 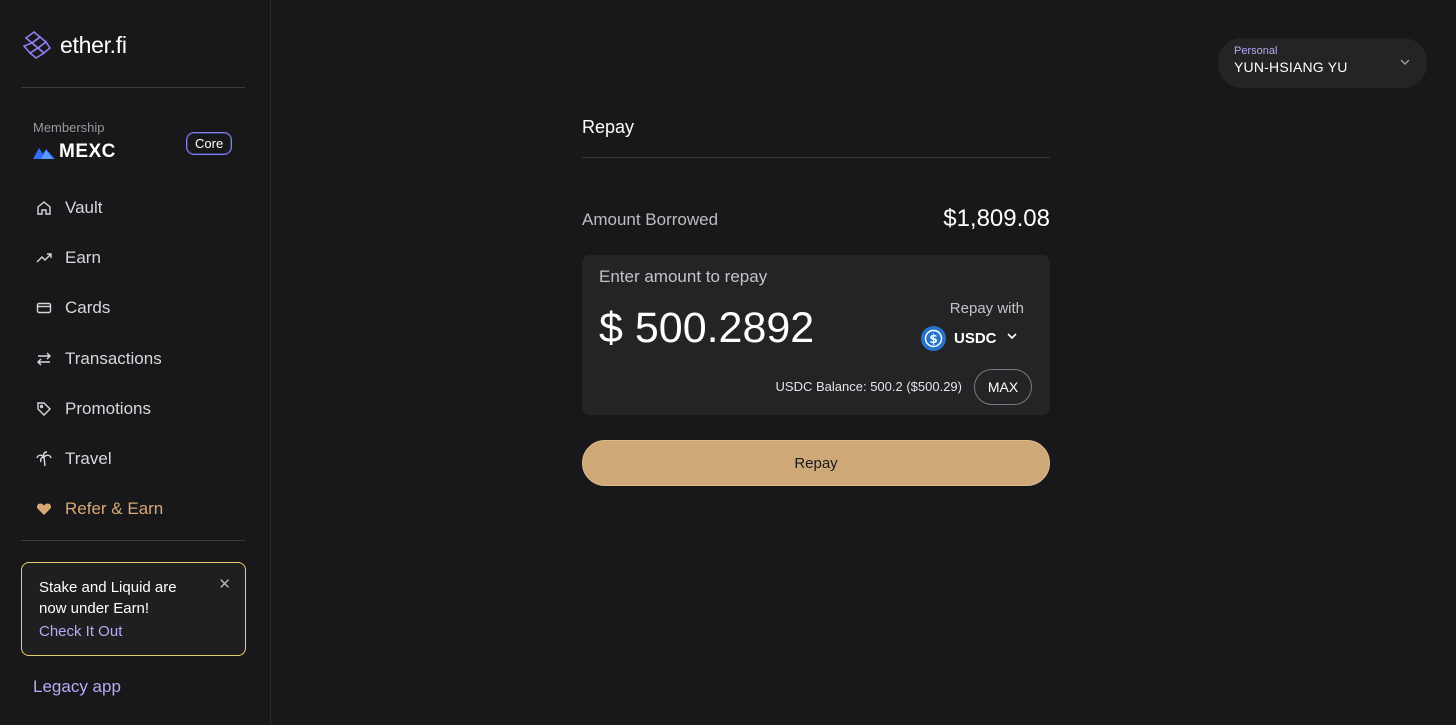 I want to click on mexc-mountain-icon, so click(x=44, y=153).